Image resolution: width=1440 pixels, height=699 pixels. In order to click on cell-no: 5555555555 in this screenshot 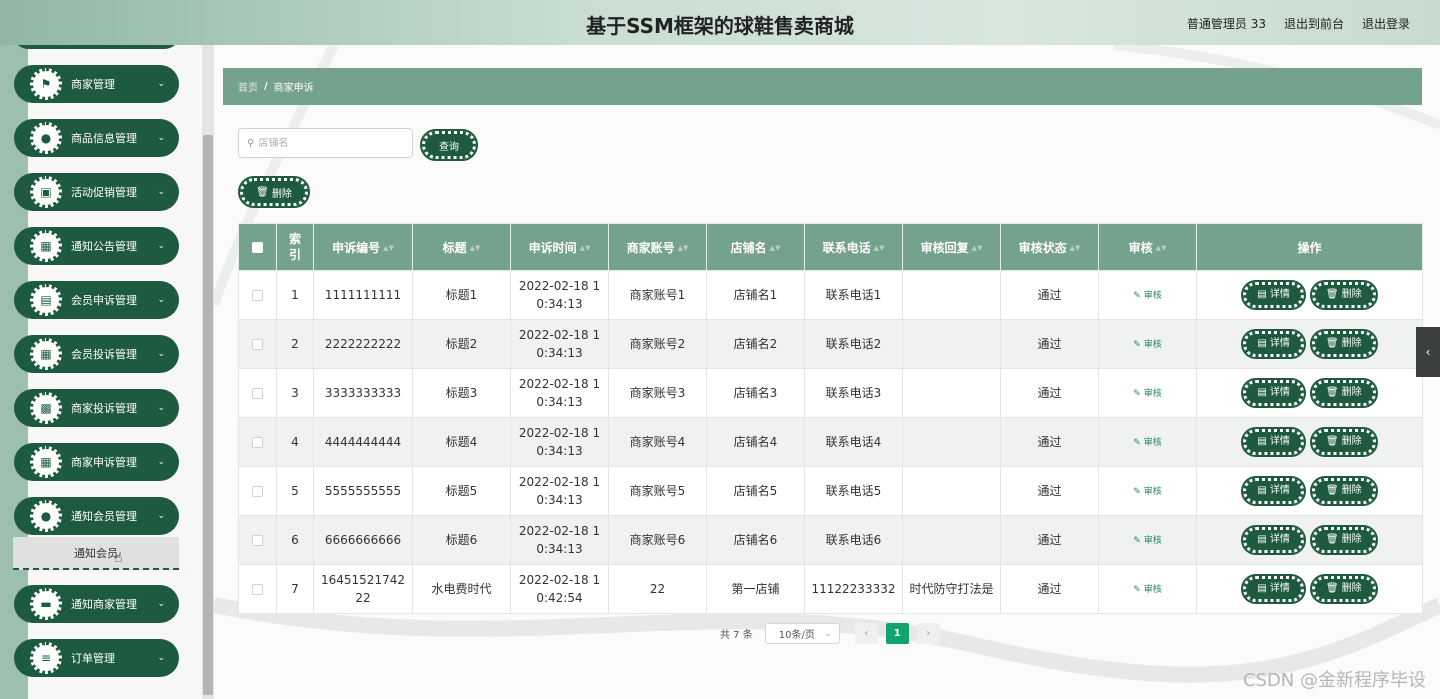, I will do `click(363, 491)`.